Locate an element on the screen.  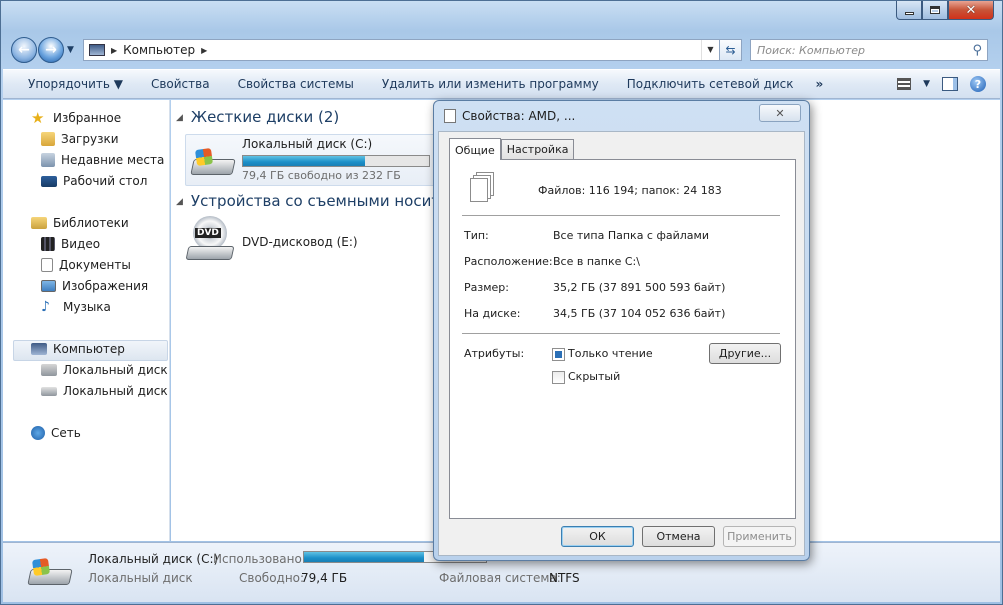
sidebar-item-local-c: Локальный диск (С is located at coordinates (105, 370).